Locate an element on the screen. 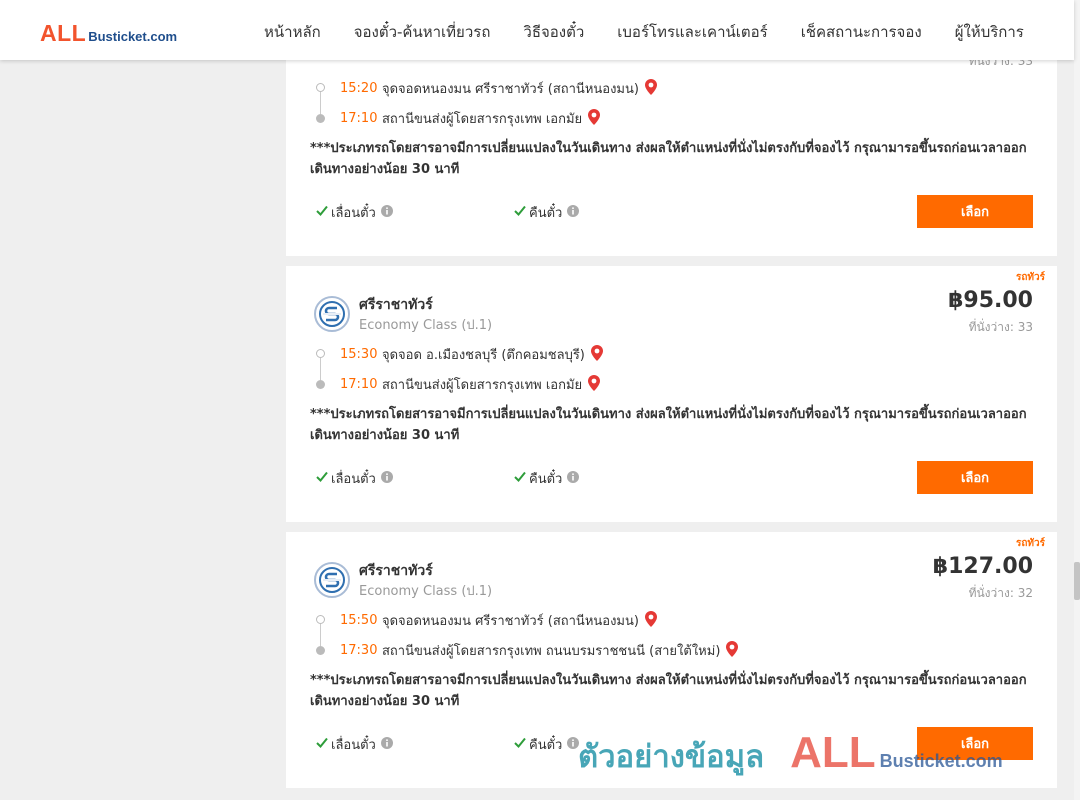  site-logo: ALL Busticket.com is located at coordinates (108, 33).